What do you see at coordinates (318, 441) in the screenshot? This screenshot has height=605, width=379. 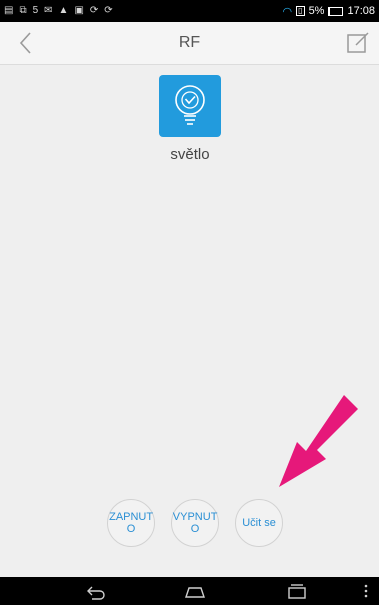 I see `pointer-arrow-icon` at bounding box center [318, 441].